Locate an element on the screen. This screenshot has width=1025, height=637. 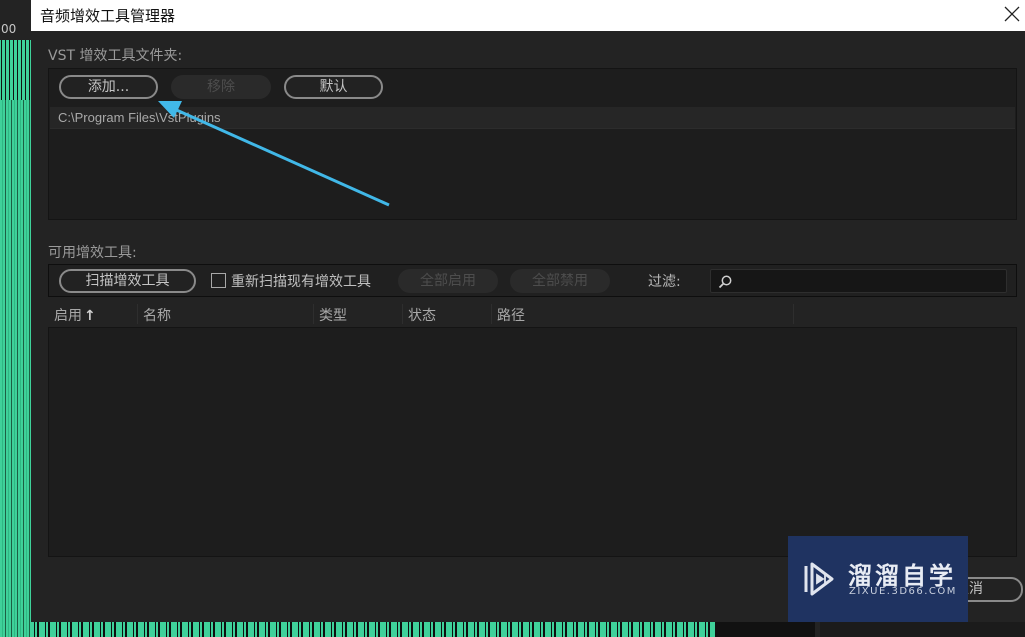
column-header-type: 类型 is located at coordinates (333, 315).